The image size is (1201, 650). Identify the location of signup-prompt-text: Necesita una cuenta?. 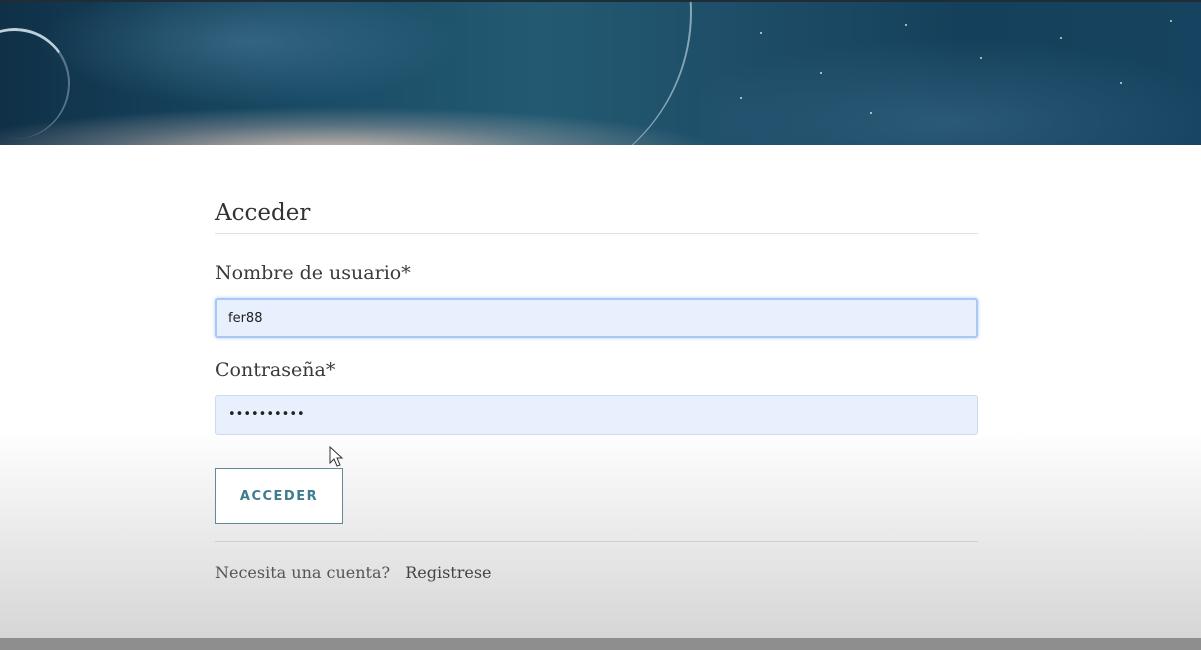
(303, 572).